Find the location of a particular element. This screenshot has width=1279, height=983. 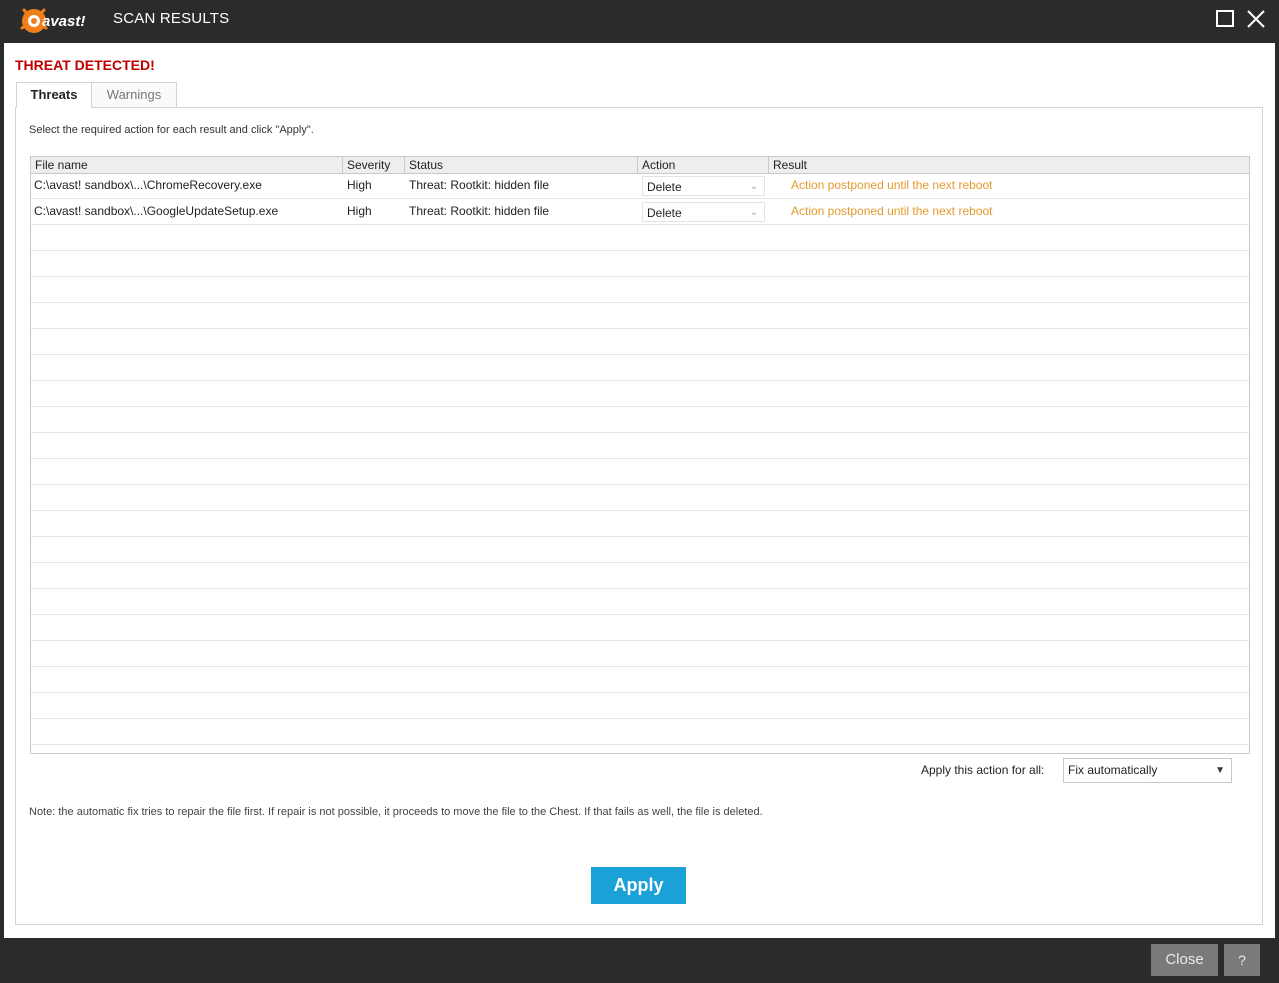

apply-all-dropdown: Fix automatically ▼ is located at coordinates (1147, 770).